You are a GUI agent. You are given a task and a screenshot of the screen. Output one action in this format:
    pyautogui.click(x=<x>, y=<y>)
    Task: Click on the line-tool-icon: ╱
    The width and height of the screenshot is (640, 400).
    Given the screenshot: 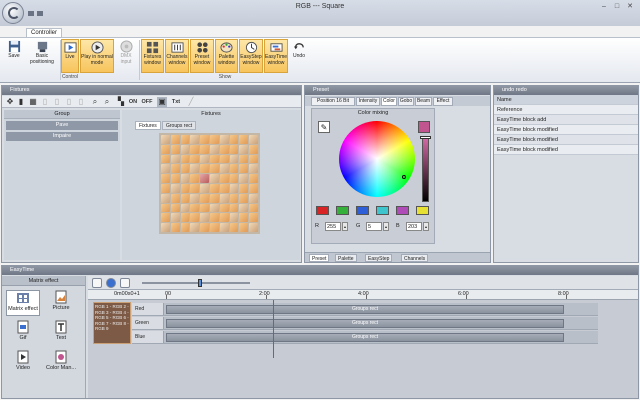 What is the action you would take?
    pyautogui.click(x=191, y=102)
    